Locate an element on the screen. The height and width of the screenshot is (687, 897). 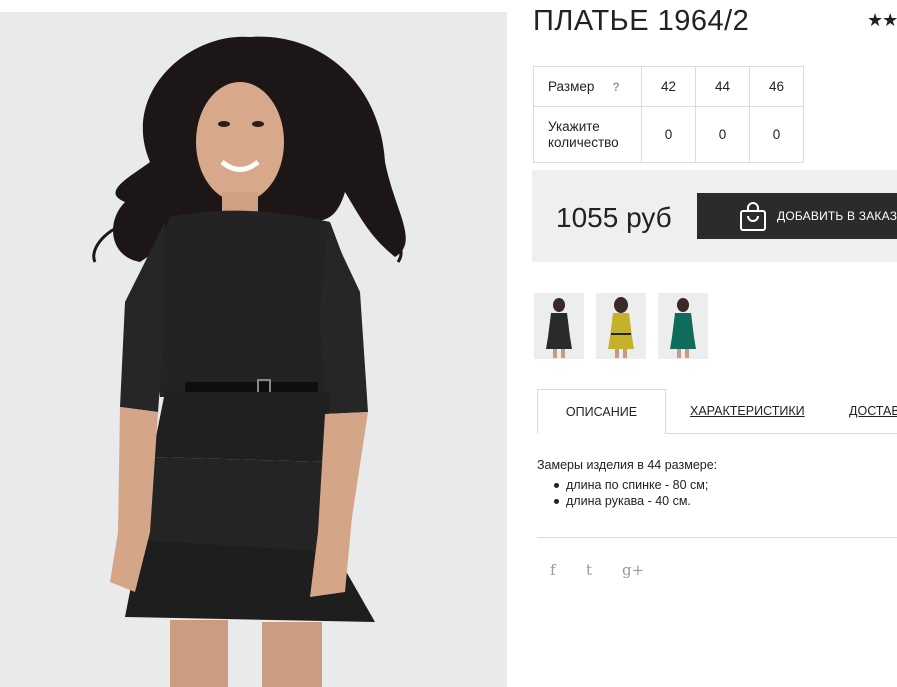
facebook-icon: f is located at coordinates (553, 570).